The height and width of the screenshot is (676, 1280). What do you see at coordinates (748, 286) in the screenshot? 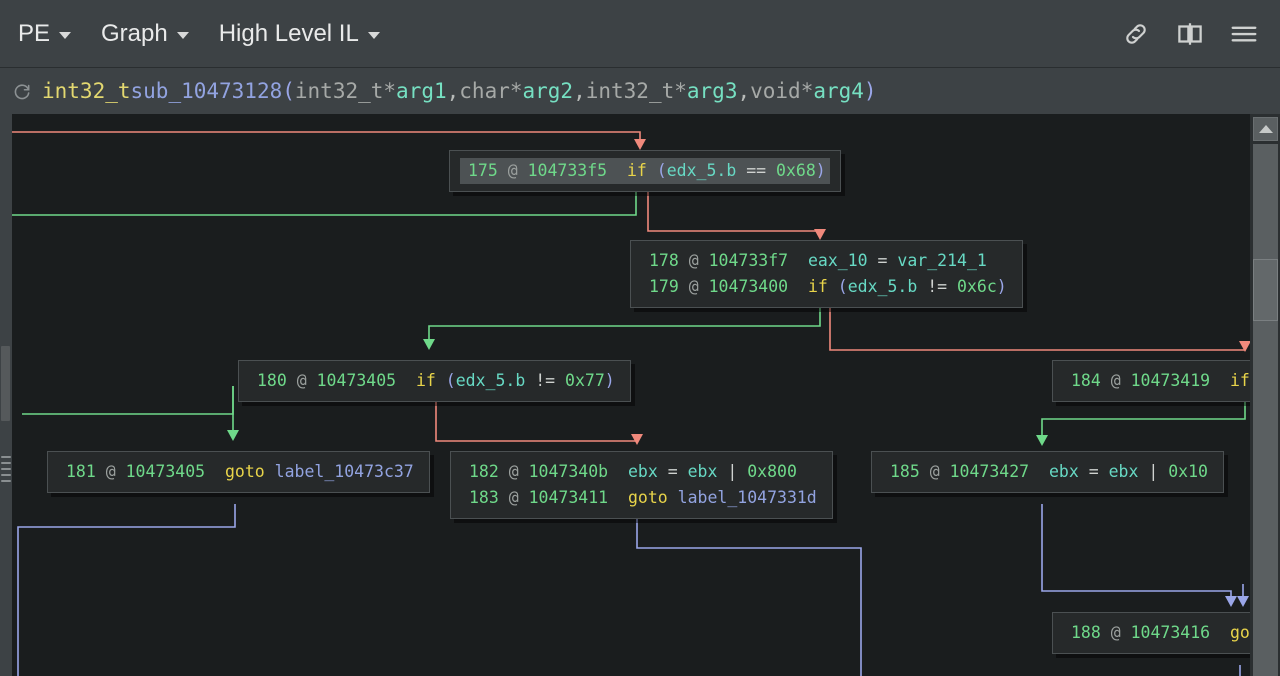
I see `instruction-address: 10473400` at bounding box center [748, 286].